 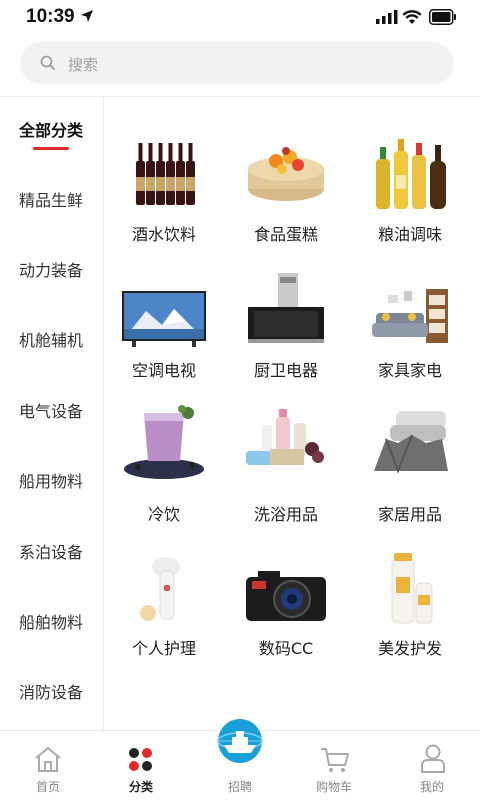 I want to click on bottom-nav: 首页 分类 招聘 购物车 我的, so click(x=240, y=758).